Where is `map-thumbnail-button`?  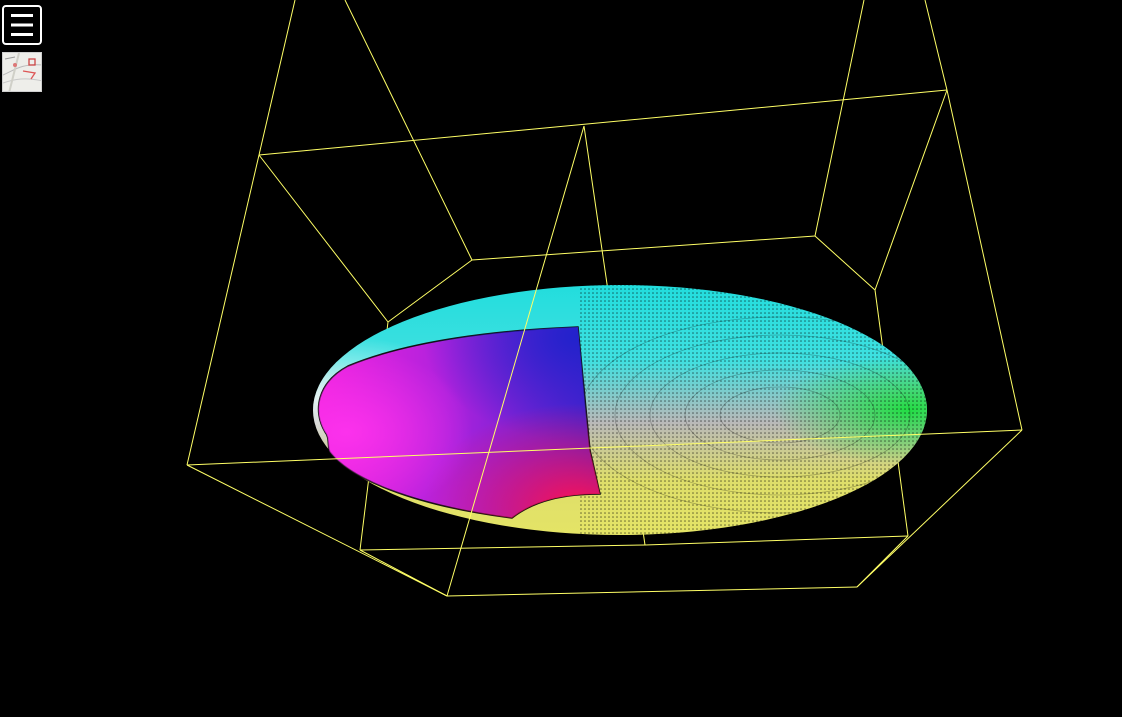
map-thumbnail-button is located at coordinates (22, 72).